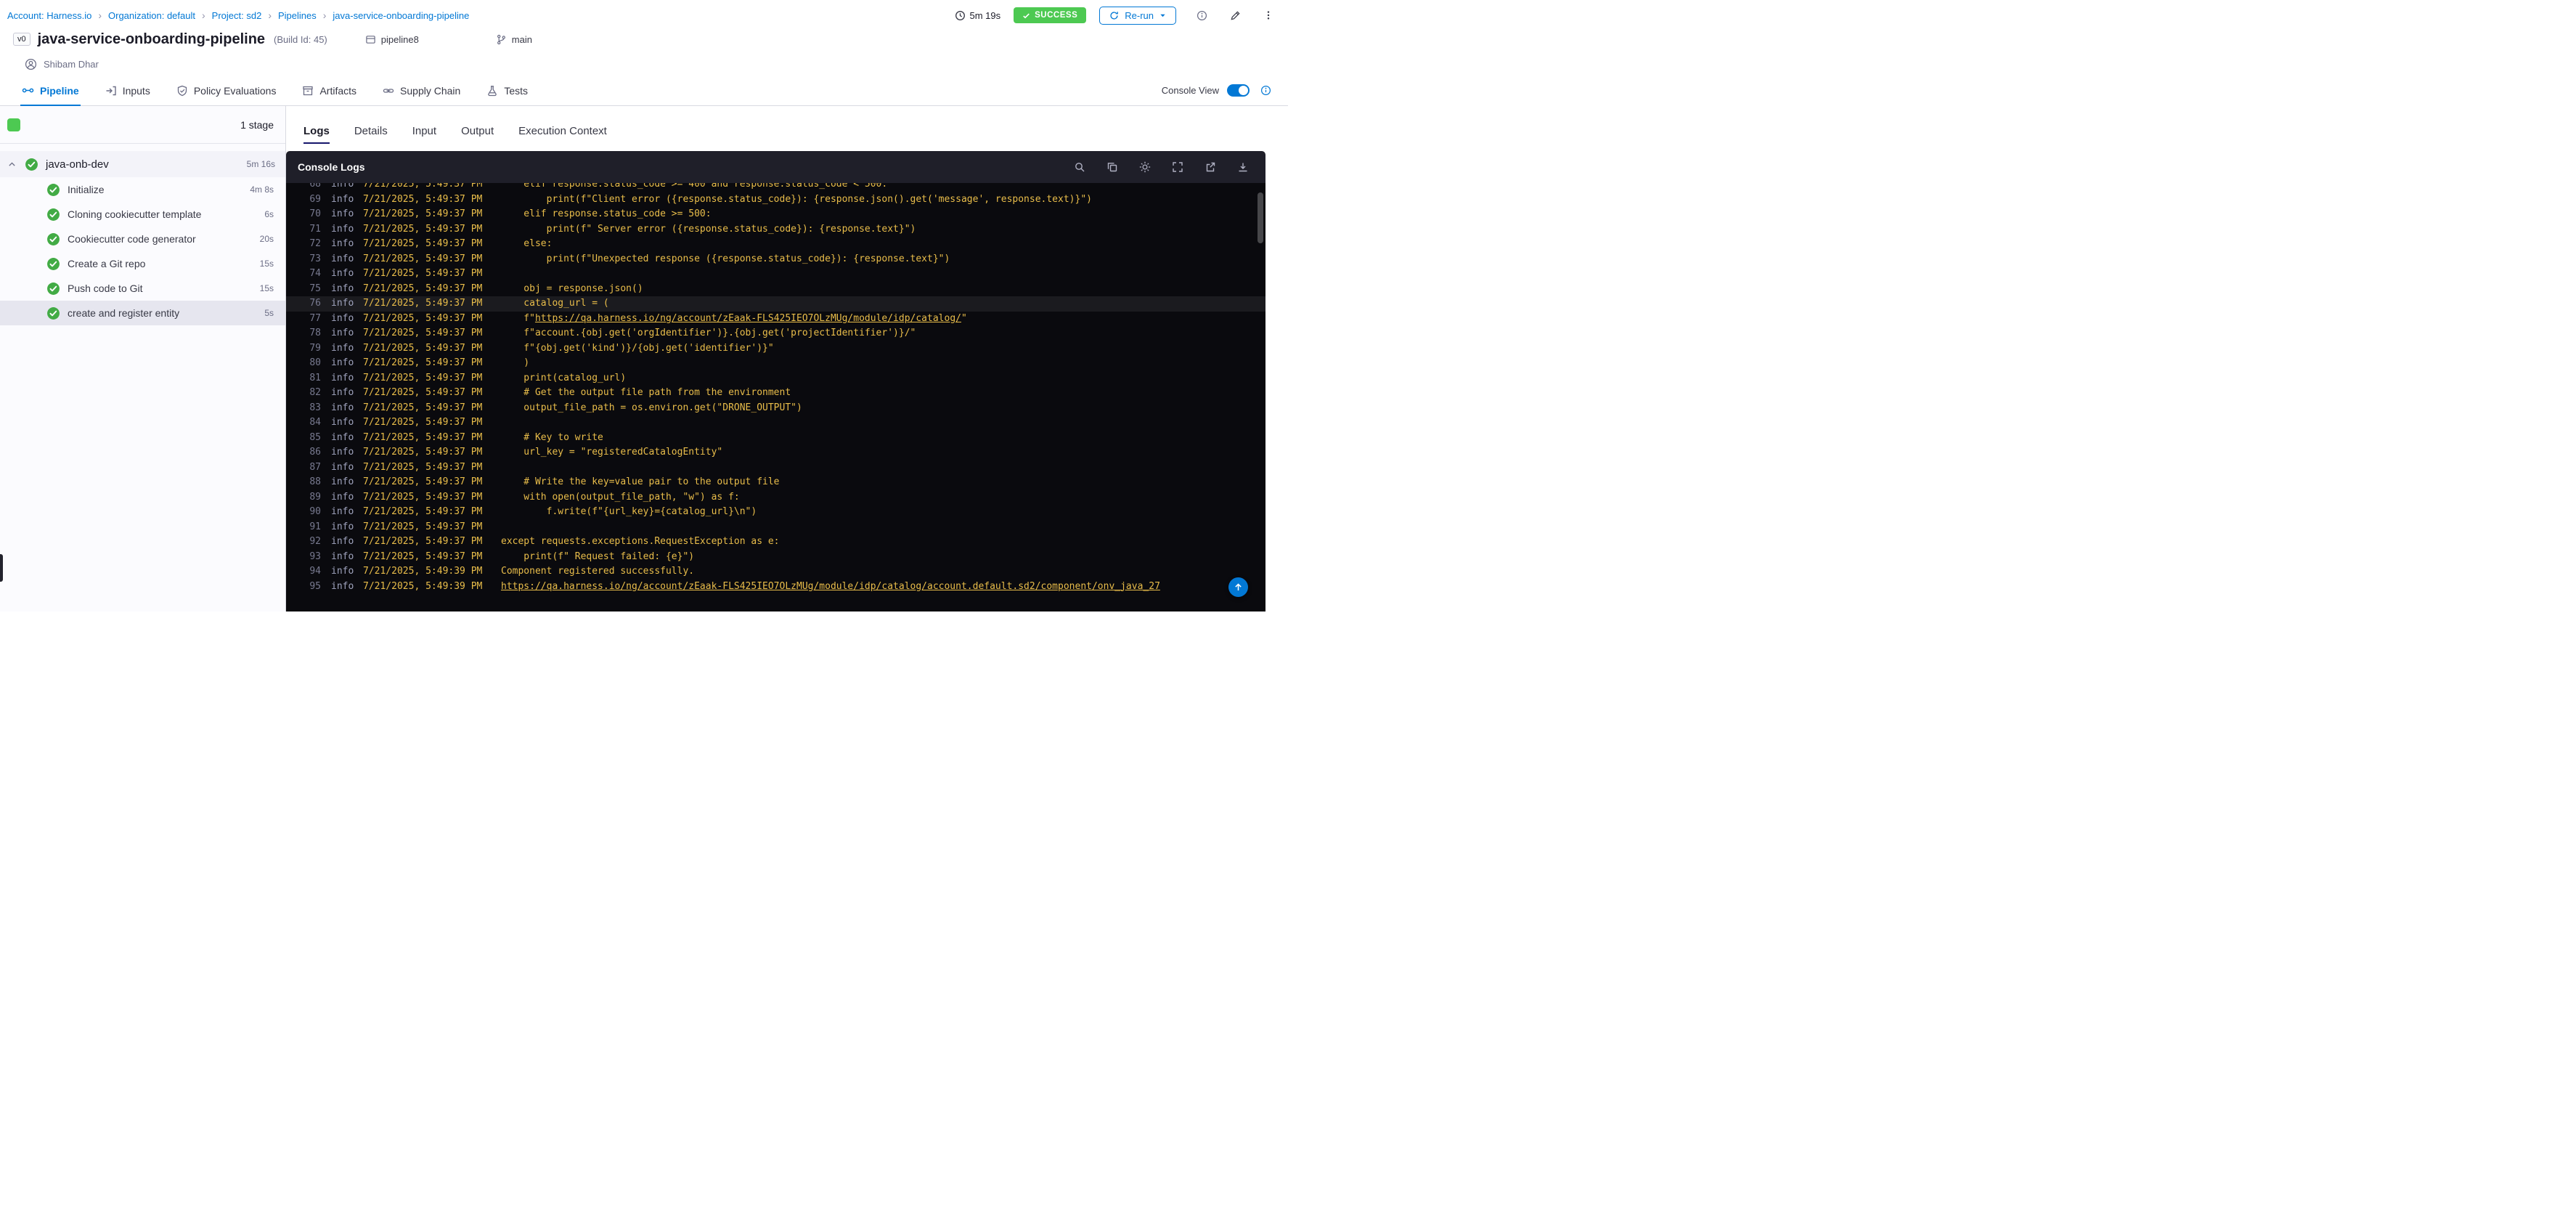  I want to click on tab-tests: Tests, so click(507, 90).